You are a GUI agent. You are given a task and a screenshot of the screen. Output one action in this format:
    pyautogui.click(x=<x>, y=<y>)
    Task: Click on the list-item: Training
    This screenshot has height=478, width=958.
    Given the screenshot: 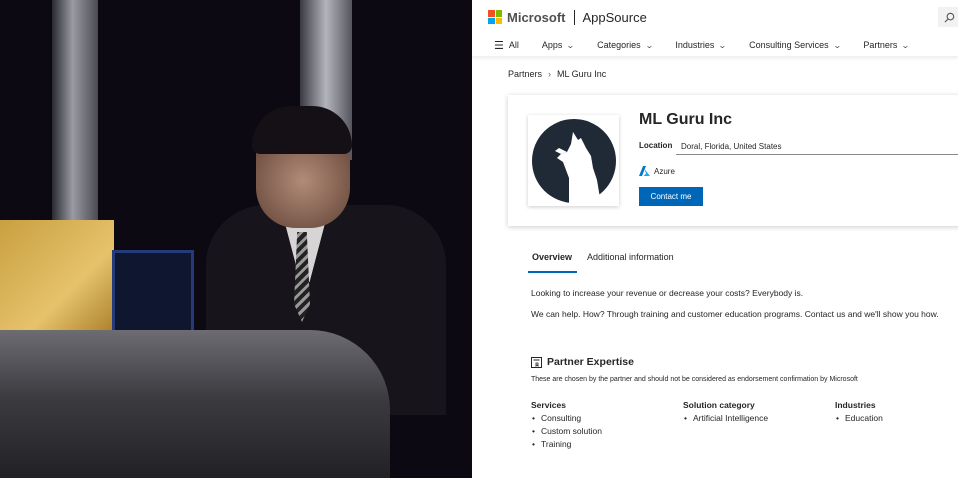 What is the action you would take?
    pyautogui.click(x=566, y=444)
    